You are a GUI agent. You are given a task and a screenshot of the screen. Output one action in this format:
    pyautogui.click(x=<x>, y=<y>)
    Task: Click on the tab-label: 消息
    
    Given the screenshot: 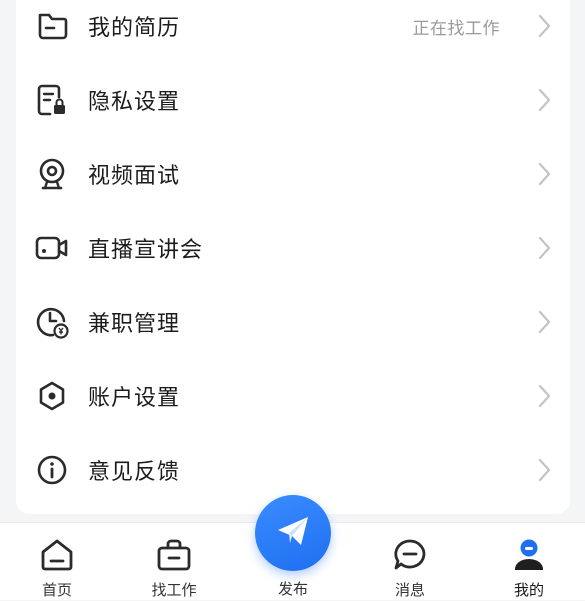 What is the action you would take?
    pyautogui.click(x=409, y=590)
    